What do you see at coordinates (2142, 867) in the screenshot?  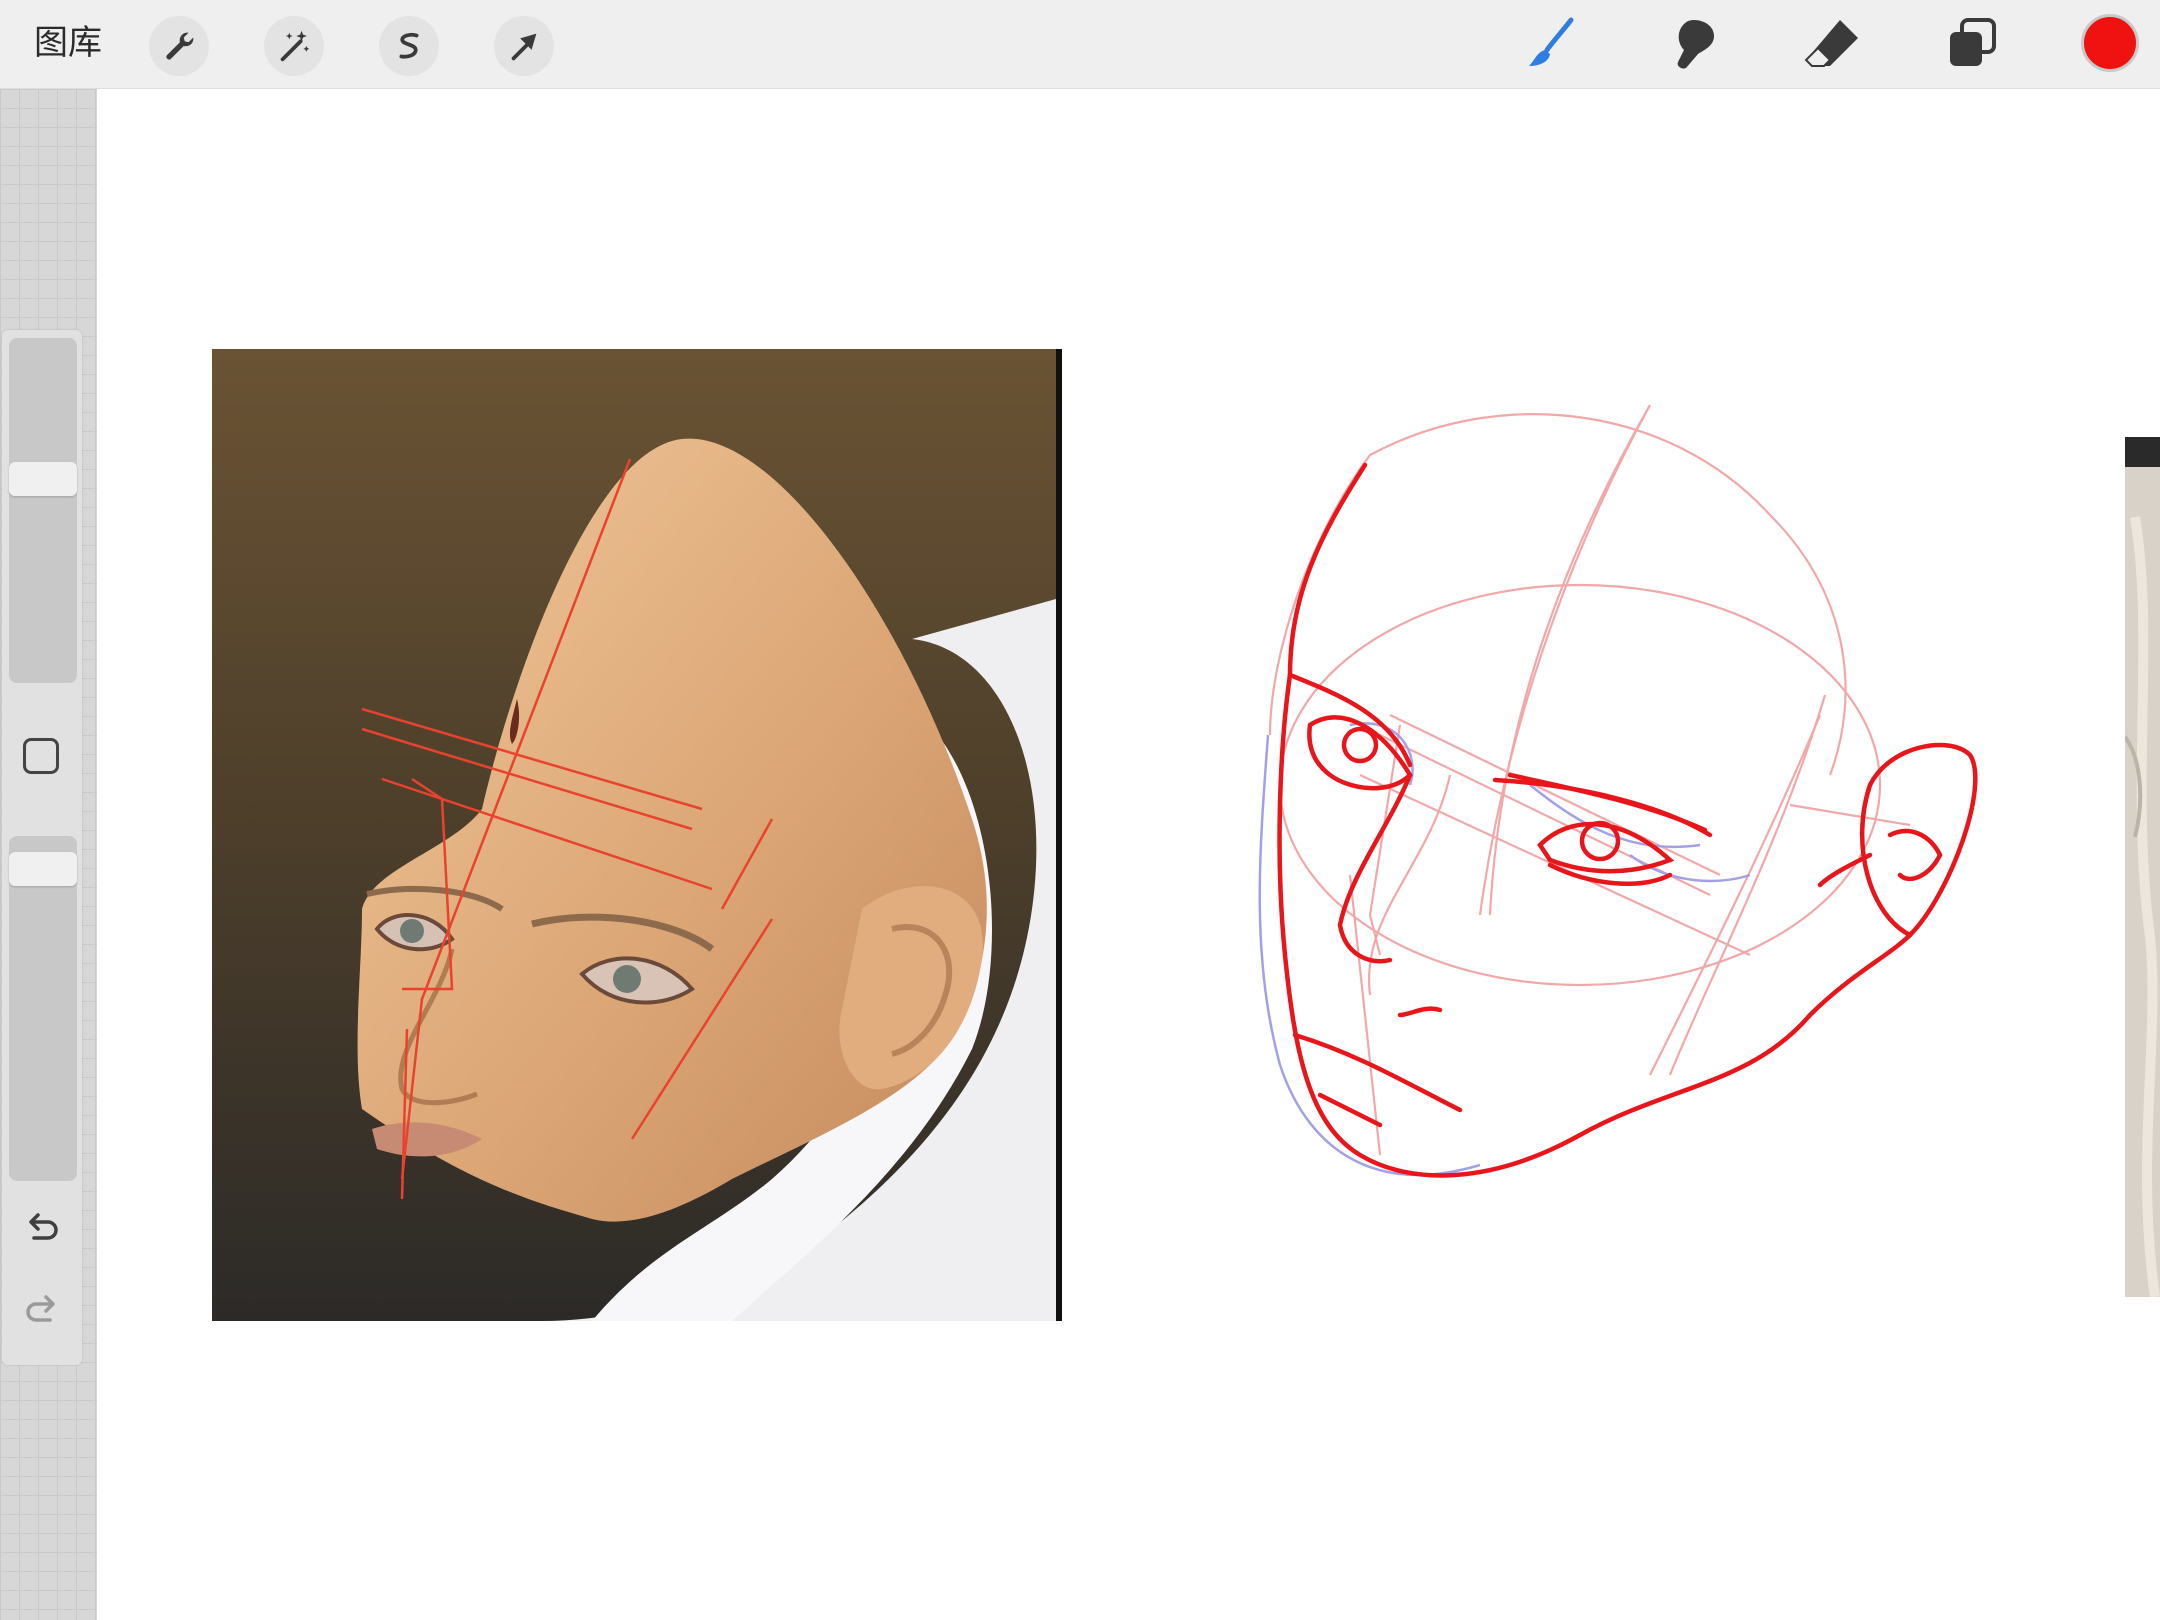 I see `second-reference-photo` at bounding box center [2142, 867].